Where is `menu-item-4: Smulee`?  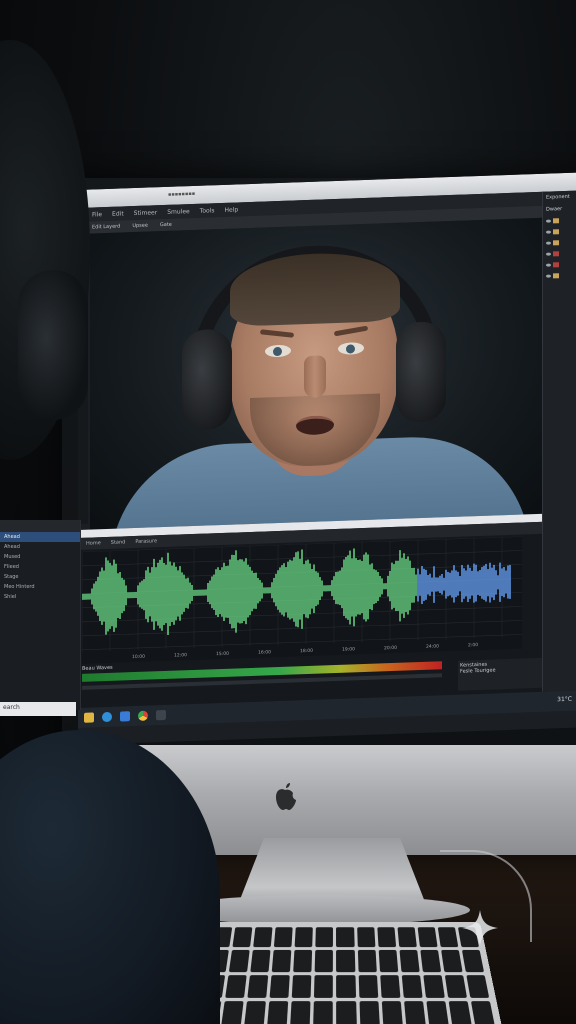
menu-item-4: Smulee is located at coordinates (178, 212).